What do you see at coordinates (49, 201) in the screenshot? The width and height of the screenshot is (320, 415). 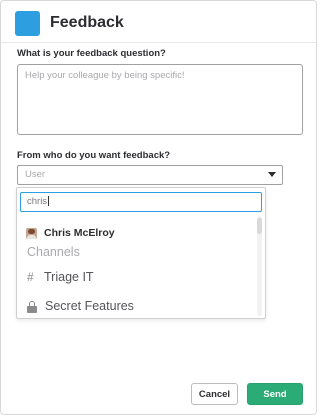 I see `text-cursor` at bounding box center [49, 201].